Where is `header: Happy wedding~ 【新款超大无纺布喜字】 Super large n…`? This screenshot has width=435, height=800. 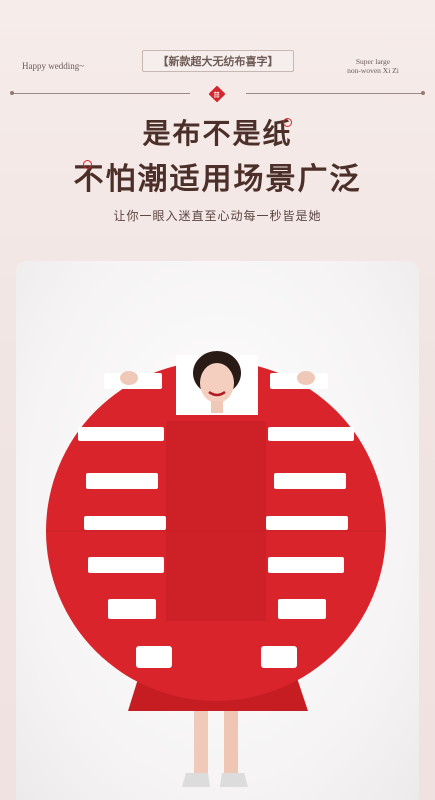
header: Happy wedding~ 【新款超大无纺布喜字】 Super large n… is located at coordinates (217, 55).